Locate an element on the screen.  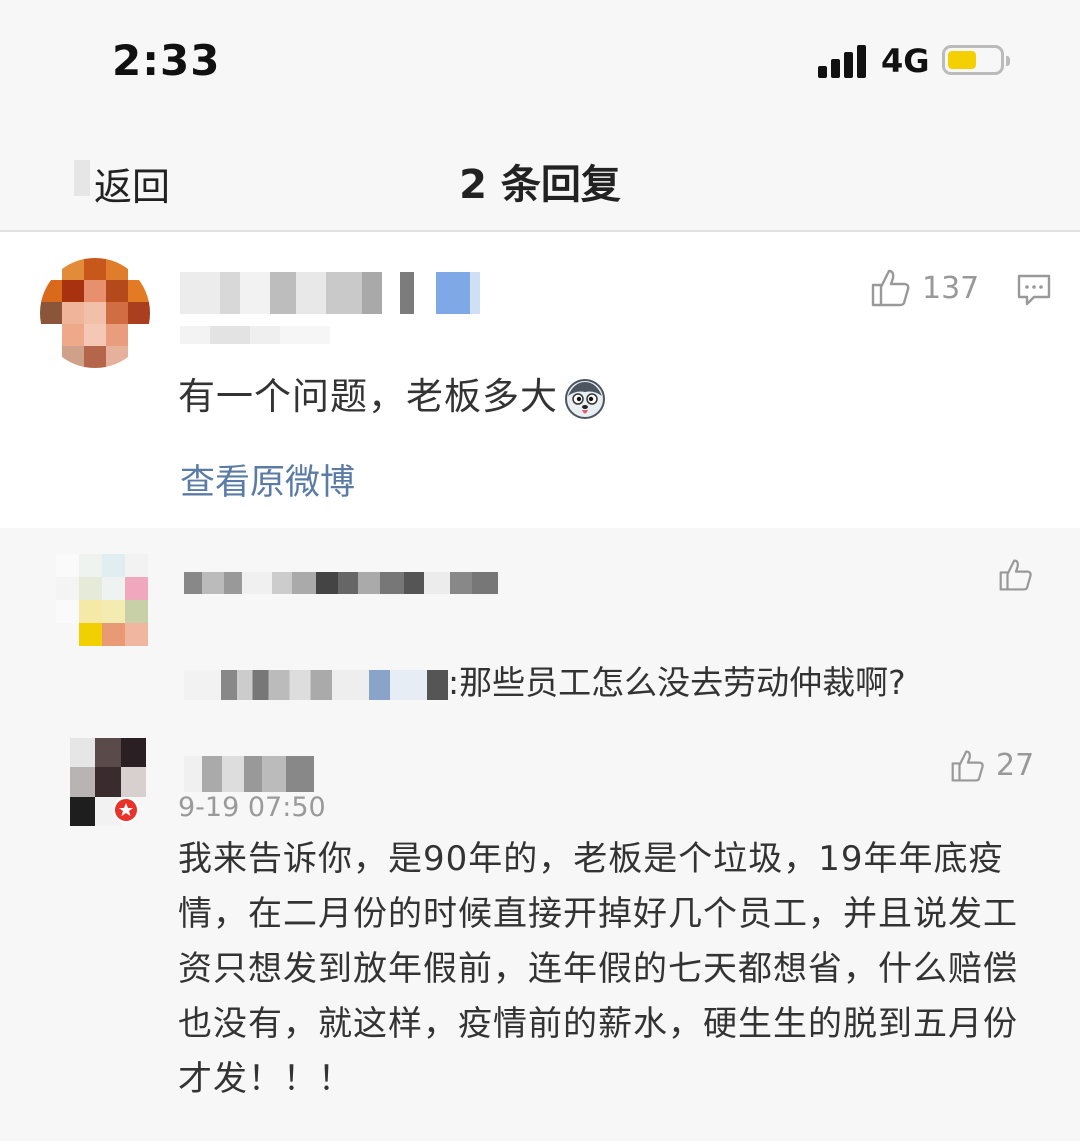
timestamp: 9-19 07:50 is located at coordinates (252, 807).